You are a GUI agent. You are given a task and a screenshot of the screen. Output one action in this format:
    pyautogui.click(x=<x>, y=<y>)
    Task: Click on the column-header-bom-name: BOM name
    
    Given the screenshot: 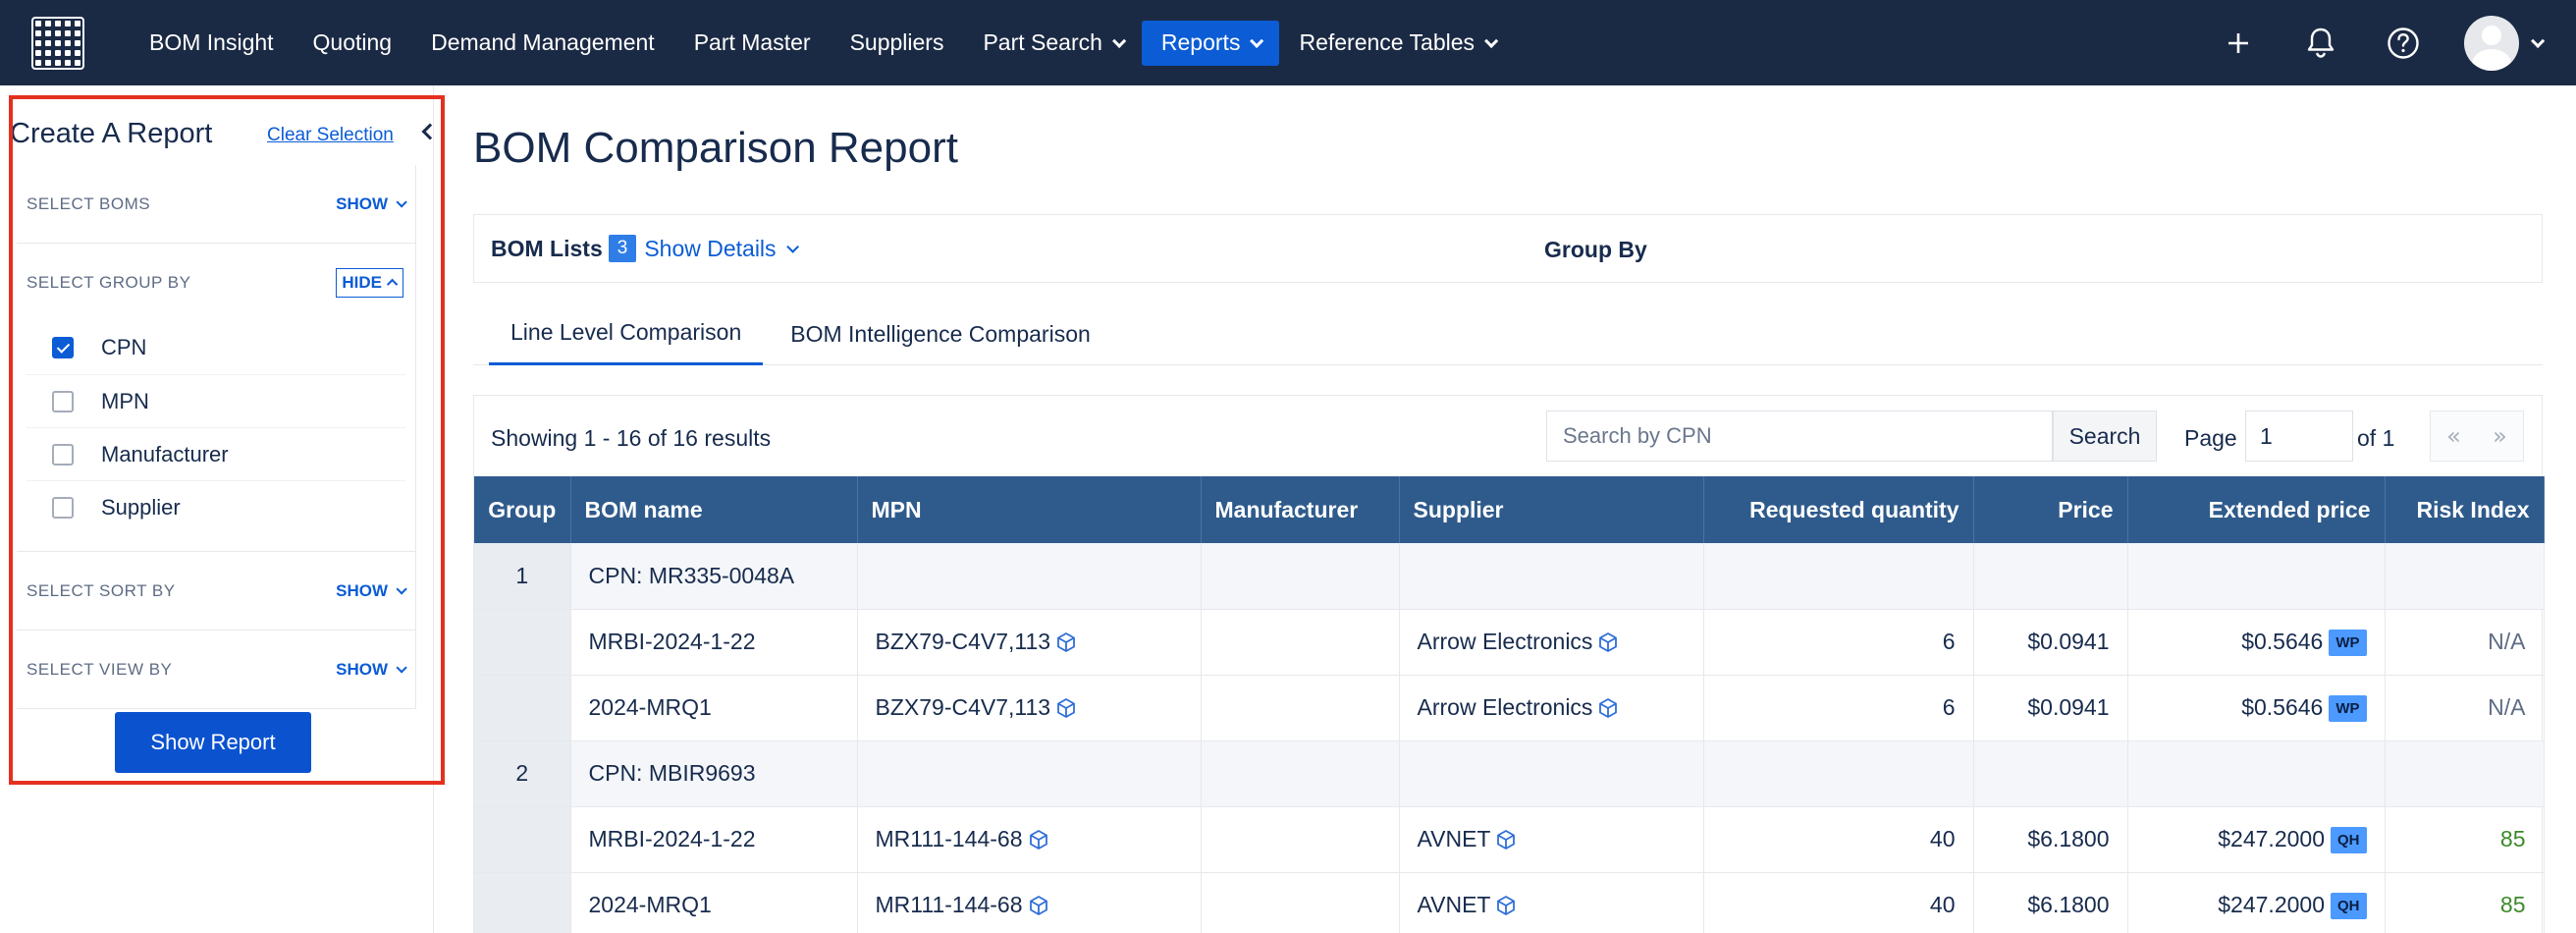 What is the action you would take?
    pyautogui.click(x=714, y=509)
    